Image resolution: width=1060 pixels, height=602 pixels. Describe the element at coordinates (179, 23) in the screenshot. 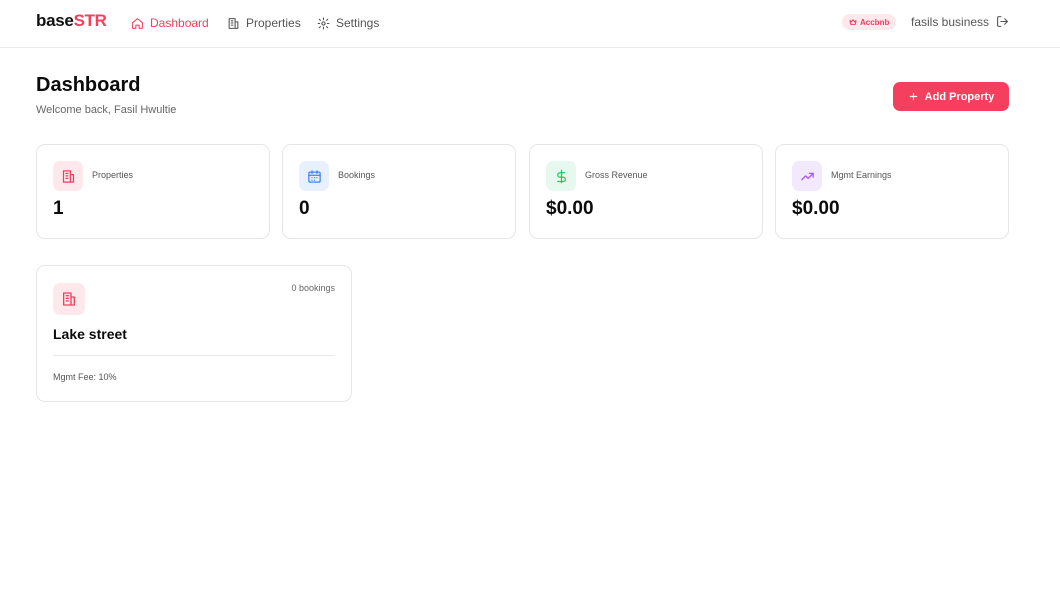

I see `nav-dashboard-label: Dashboard` at that location.